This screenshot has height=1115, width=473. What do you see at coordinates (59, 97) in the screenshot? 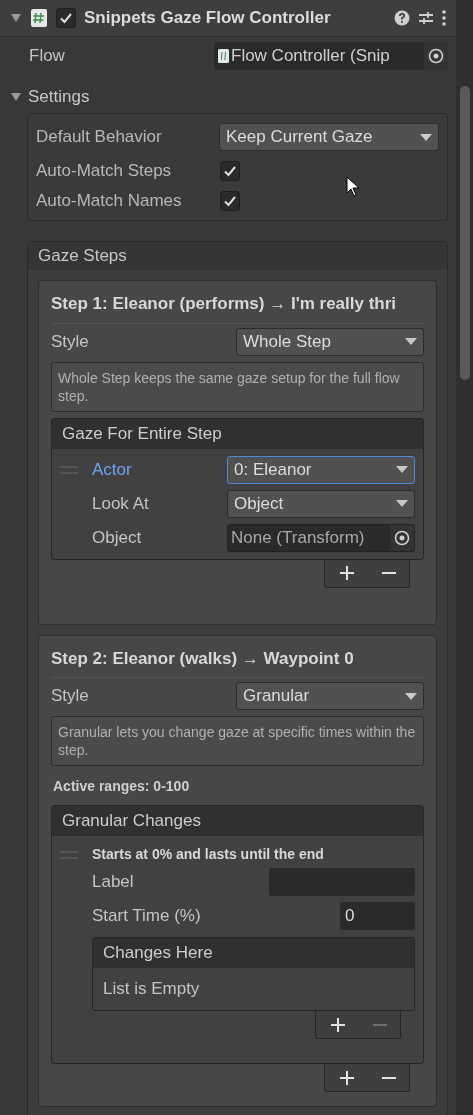
I see `section-title: Settings` at bounding box center [59, 97].